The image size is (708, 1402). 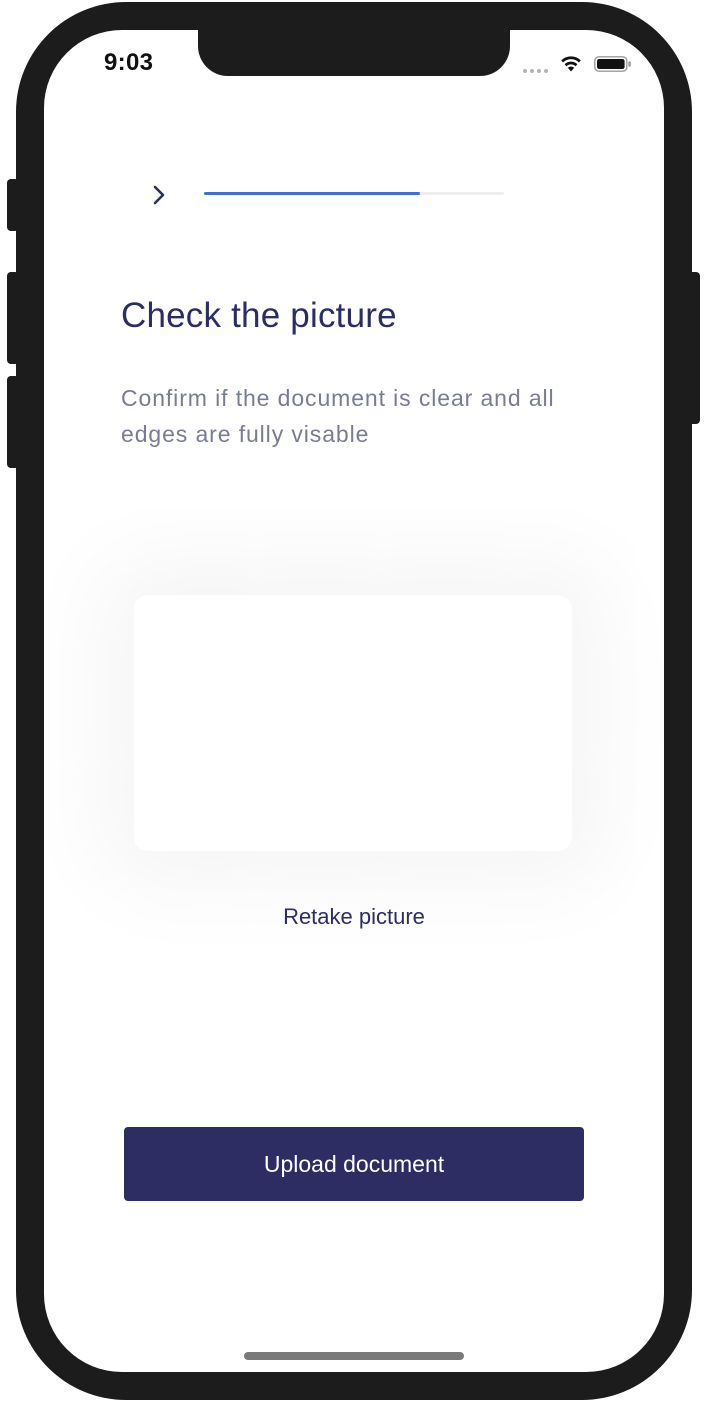 What do you see at coordinates (354, 53) in the screenshot?
I see `device-notch` at bounding box center [354, 53].